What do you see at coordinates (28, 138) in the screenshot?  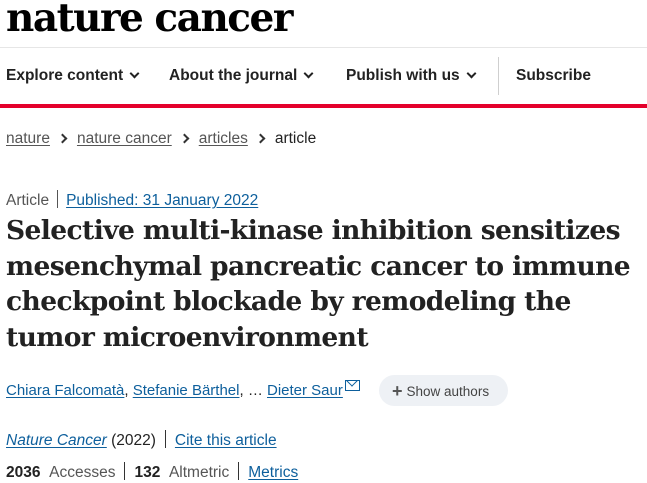 I see `breadcrumb-nature: nature` at bounding box center [28, 138].